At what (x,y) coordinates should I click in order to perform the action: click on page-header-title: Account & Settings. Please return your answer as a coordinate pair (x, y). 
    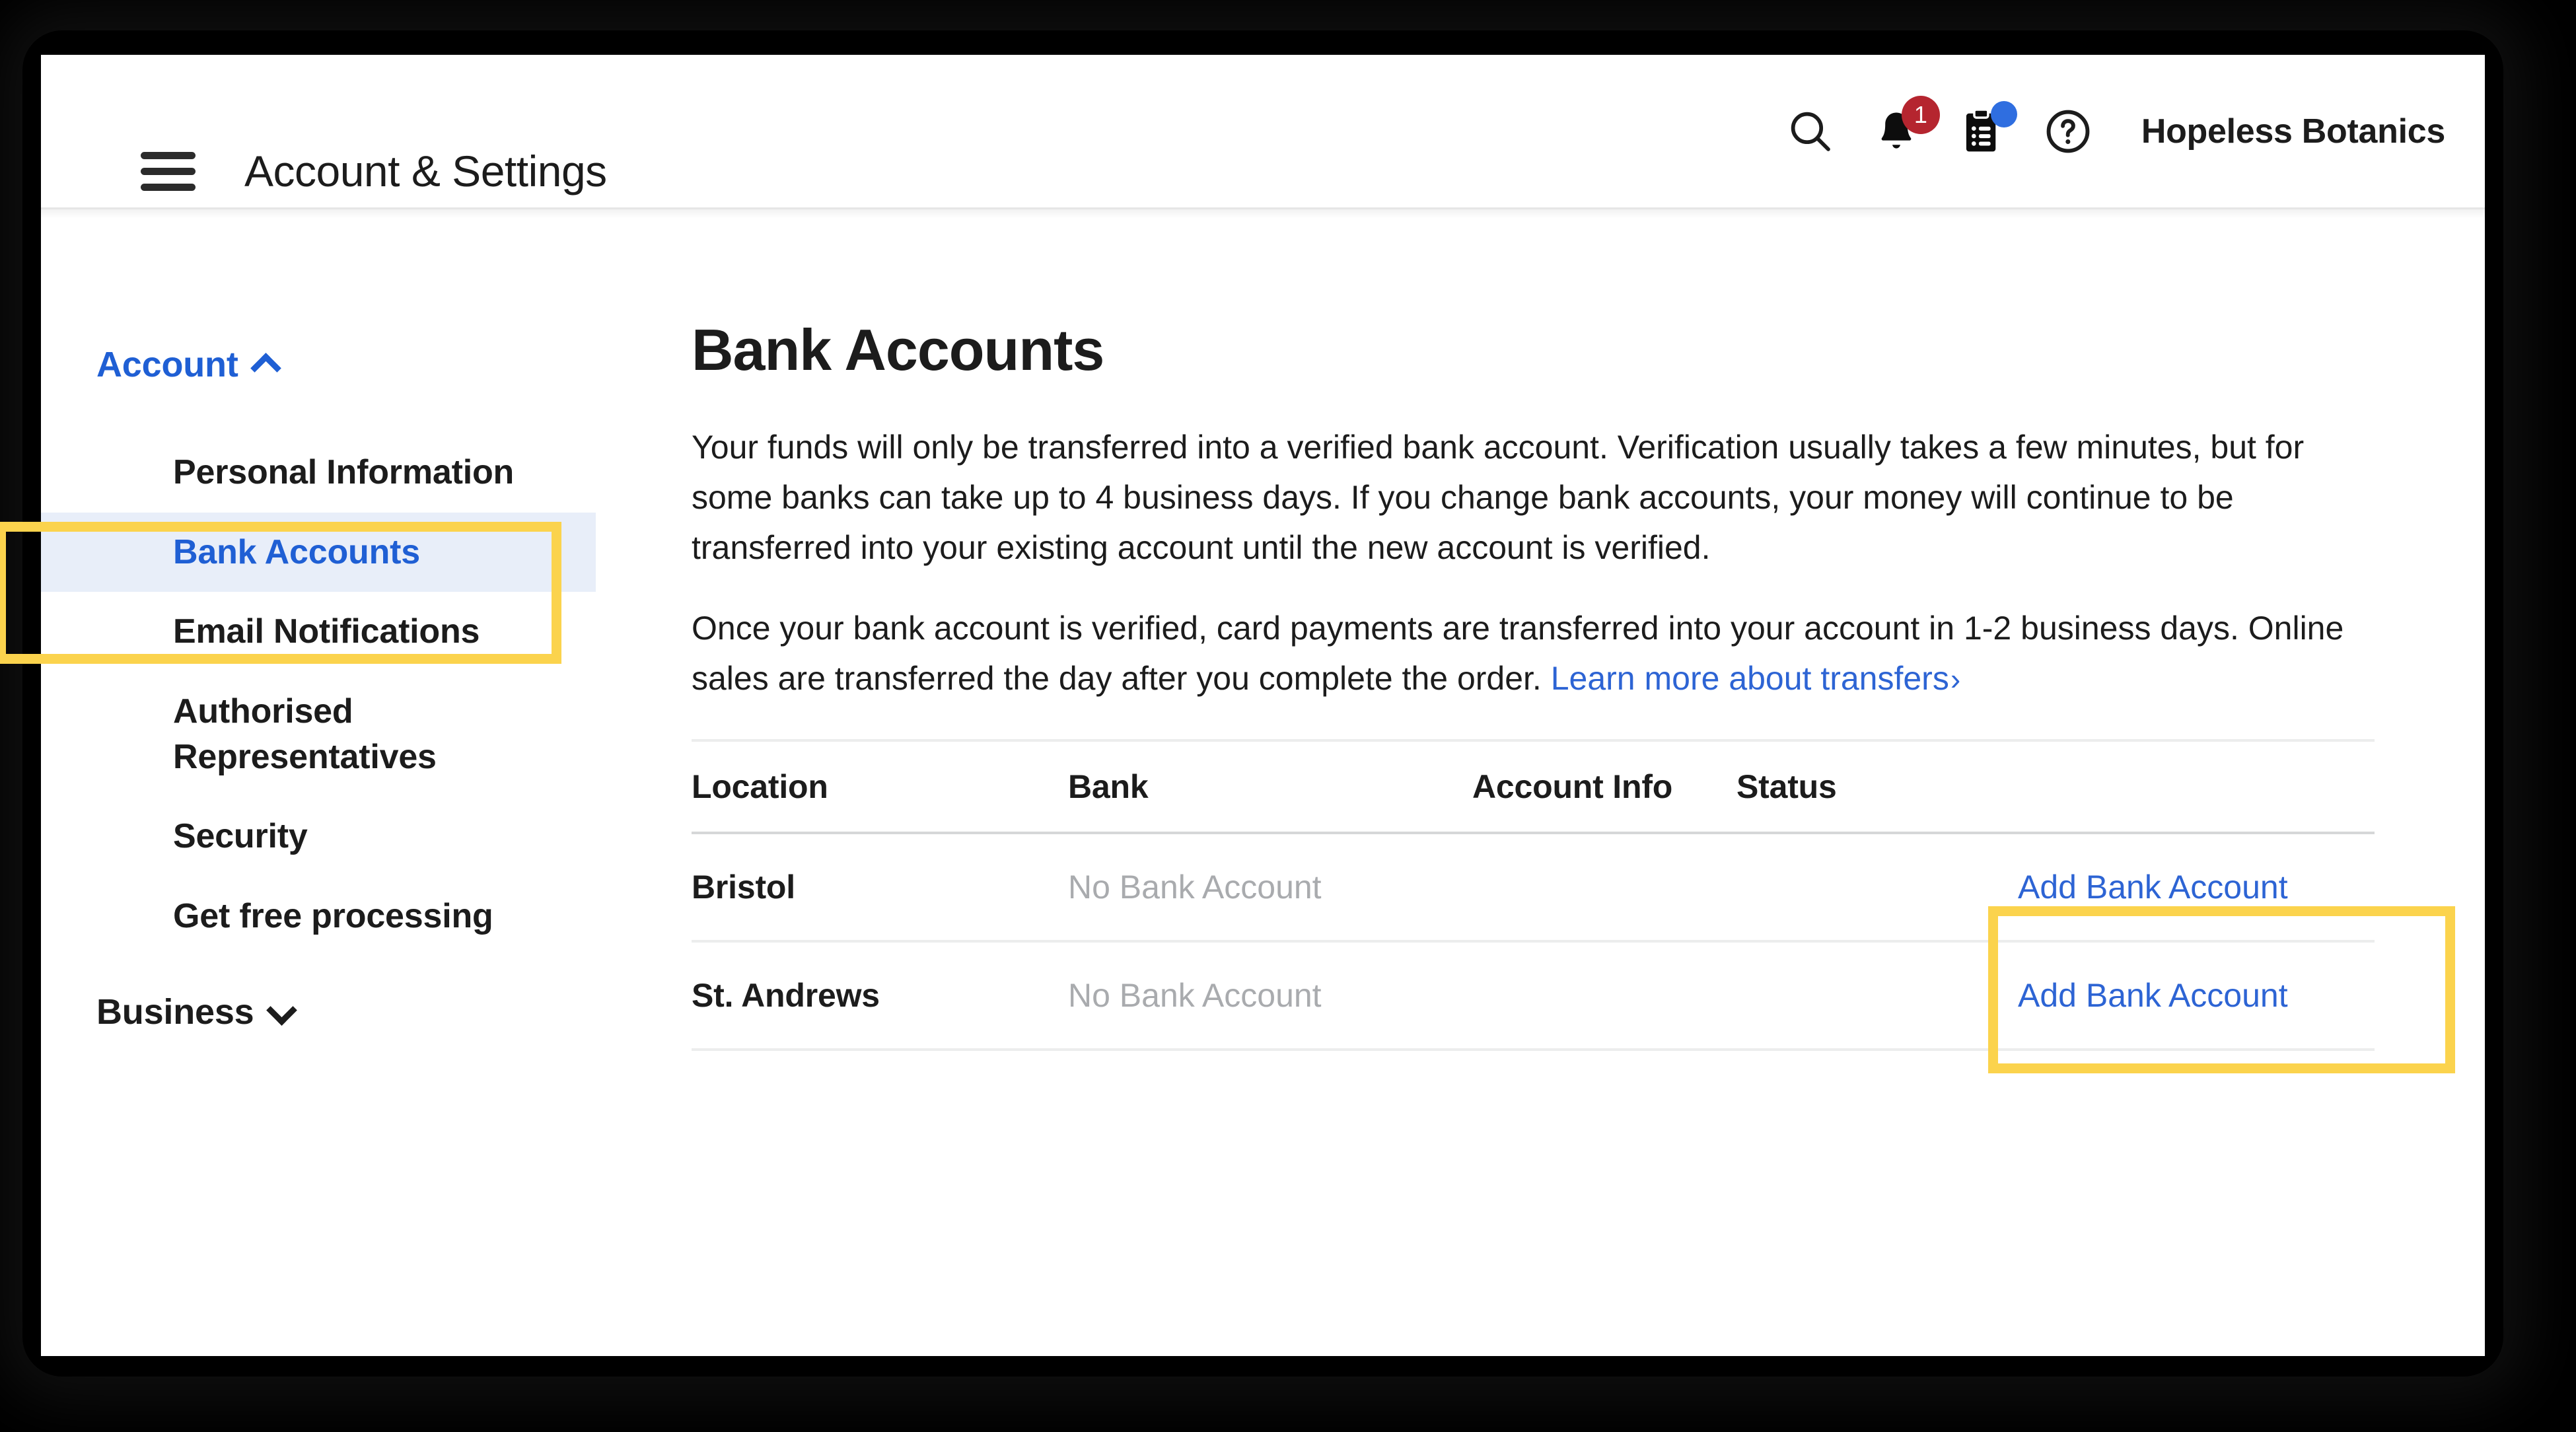
    Looking at the image, I should click on (425, 171).